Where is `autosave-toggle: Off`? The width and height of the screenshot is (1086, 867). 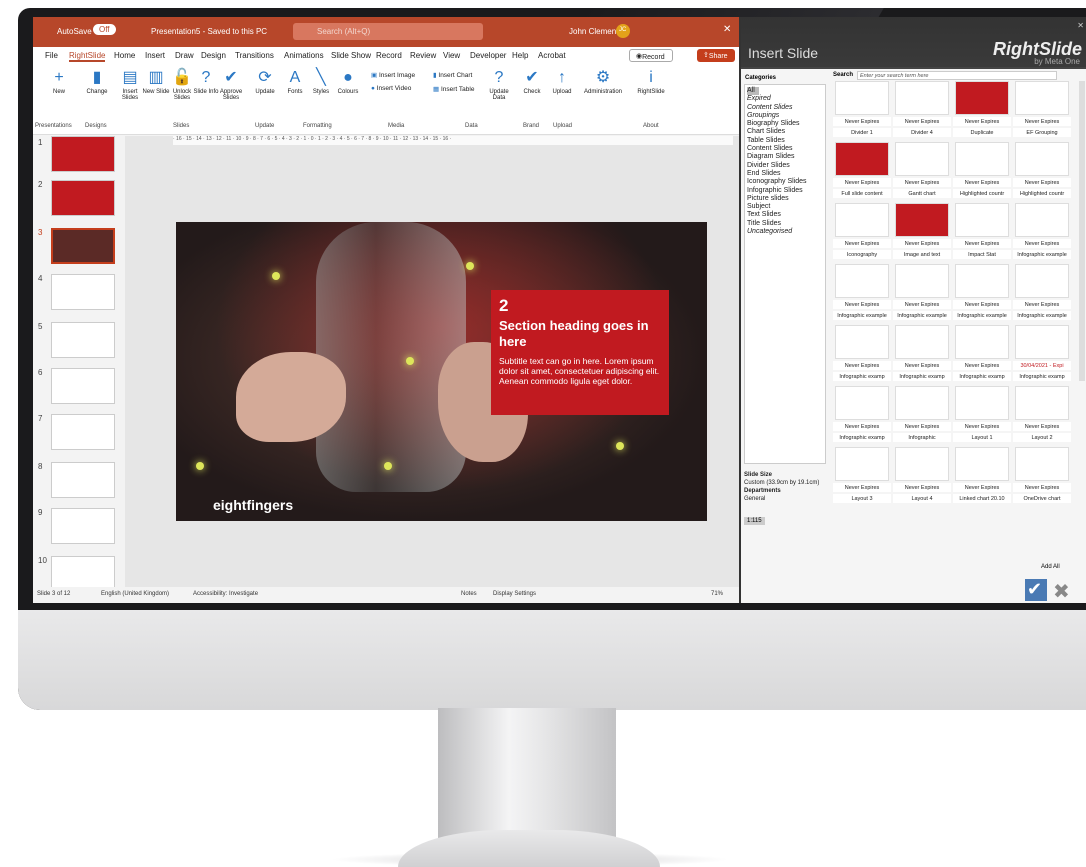
autosave-toggle: Off is located at coordinates (104, 29).